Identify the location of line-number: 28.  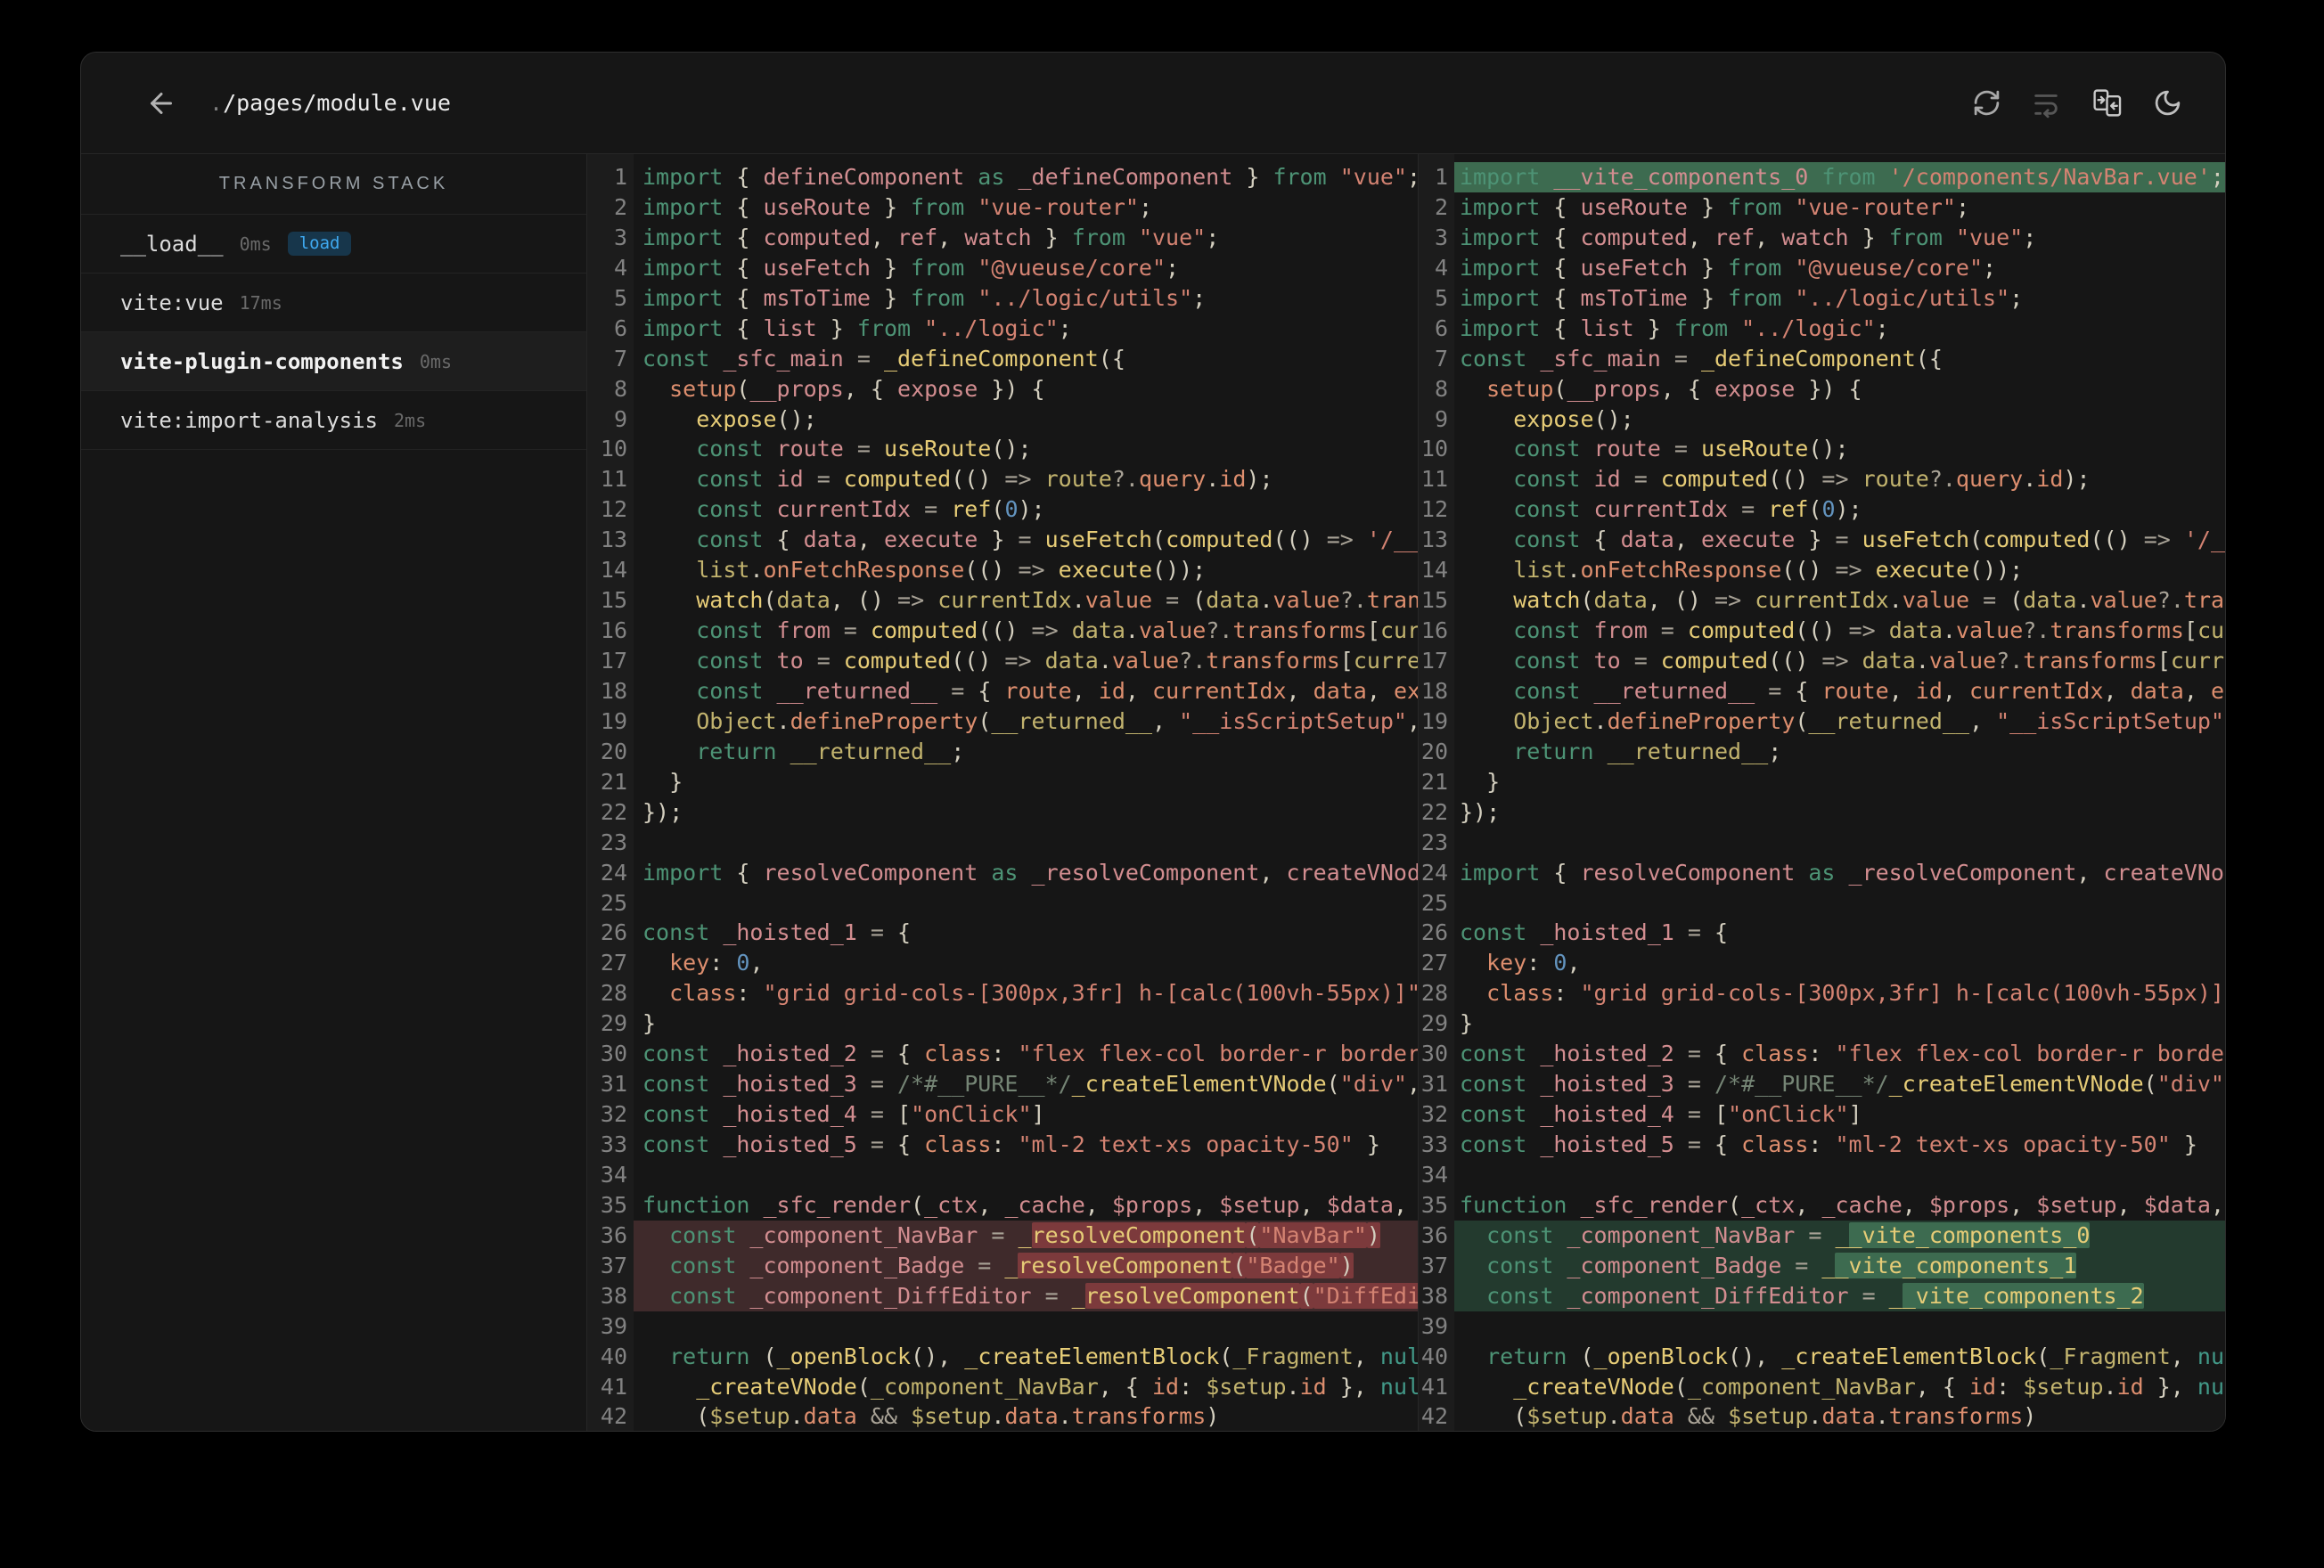
(1434, 993).